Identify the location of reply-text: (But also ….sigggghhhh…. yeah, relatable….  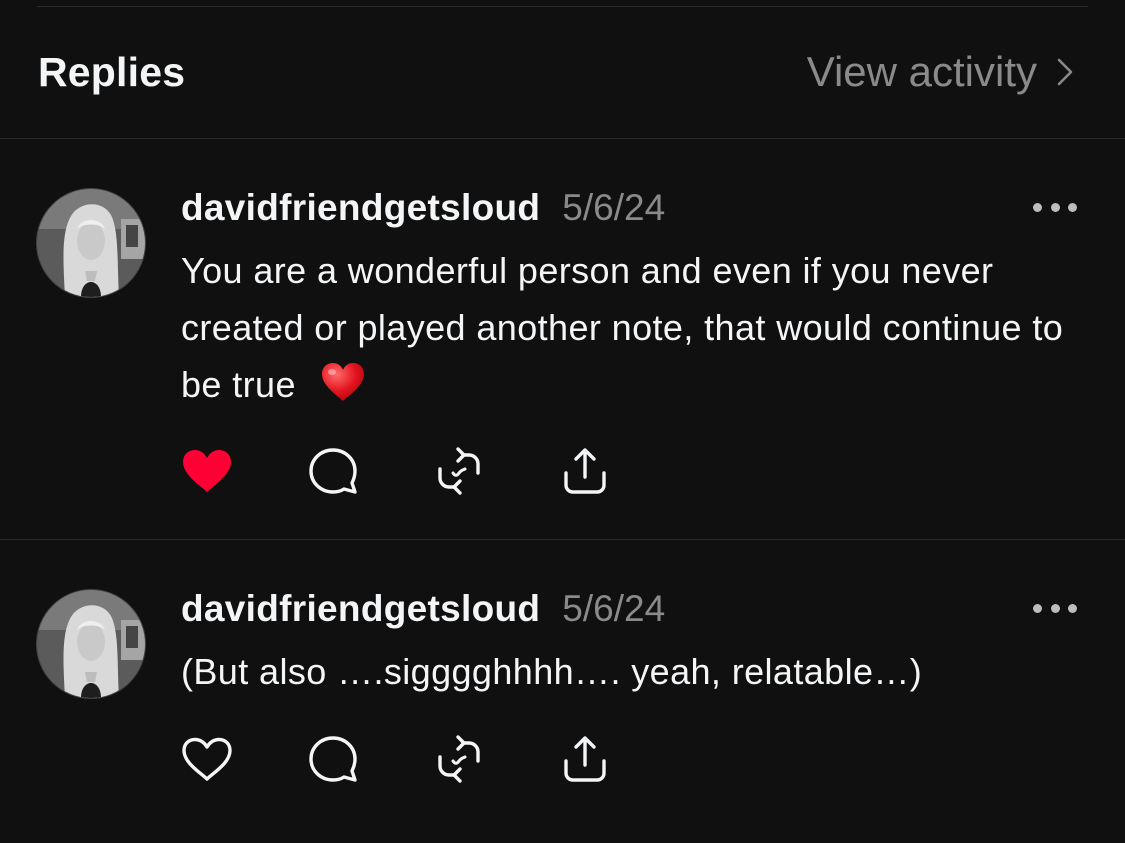
(552, 671).